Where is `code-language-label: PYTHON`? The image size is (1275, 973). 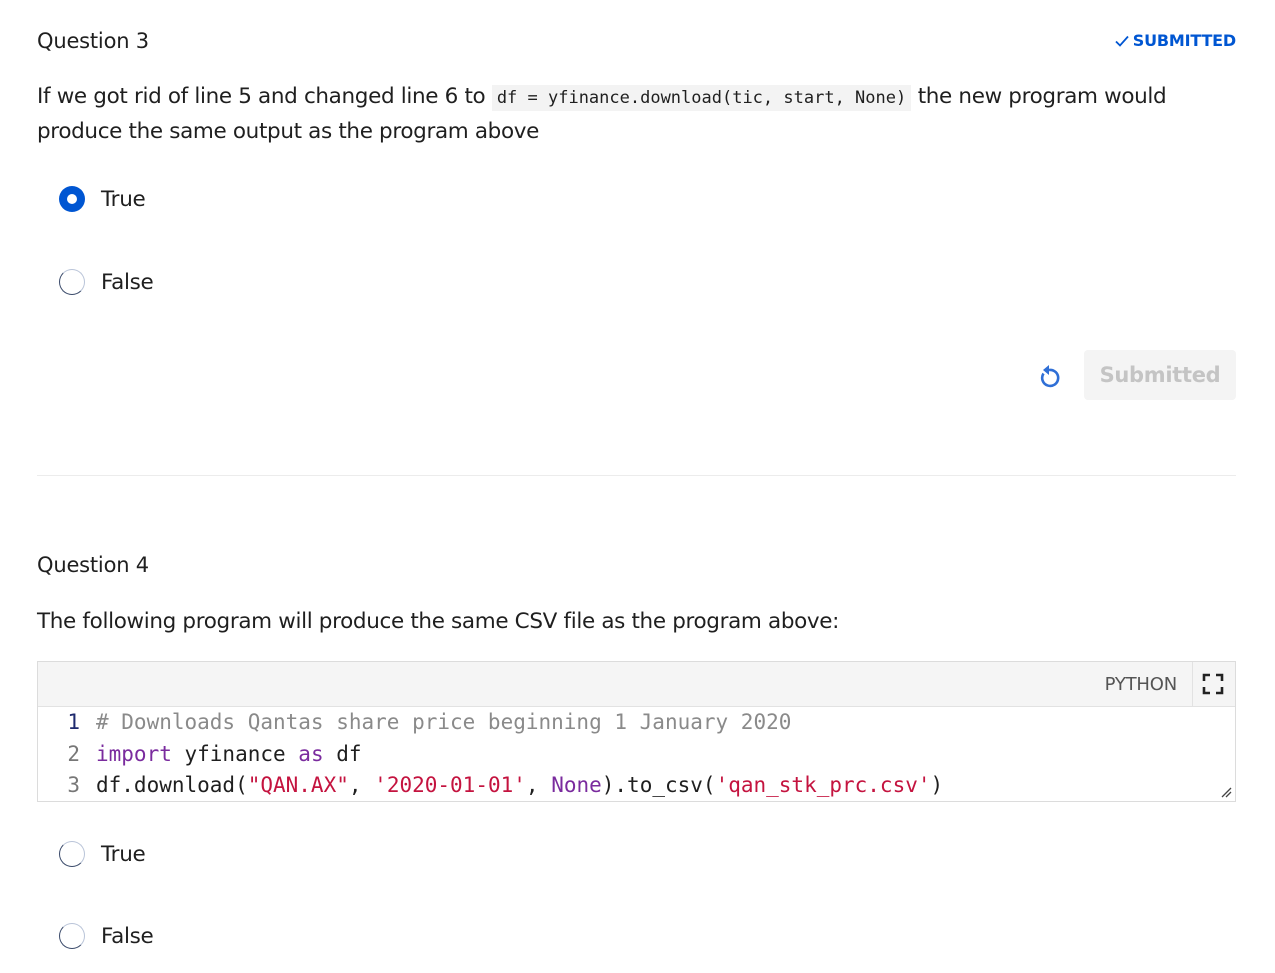 code-language-label: PYTHON is located at coordinates (1141, 684).